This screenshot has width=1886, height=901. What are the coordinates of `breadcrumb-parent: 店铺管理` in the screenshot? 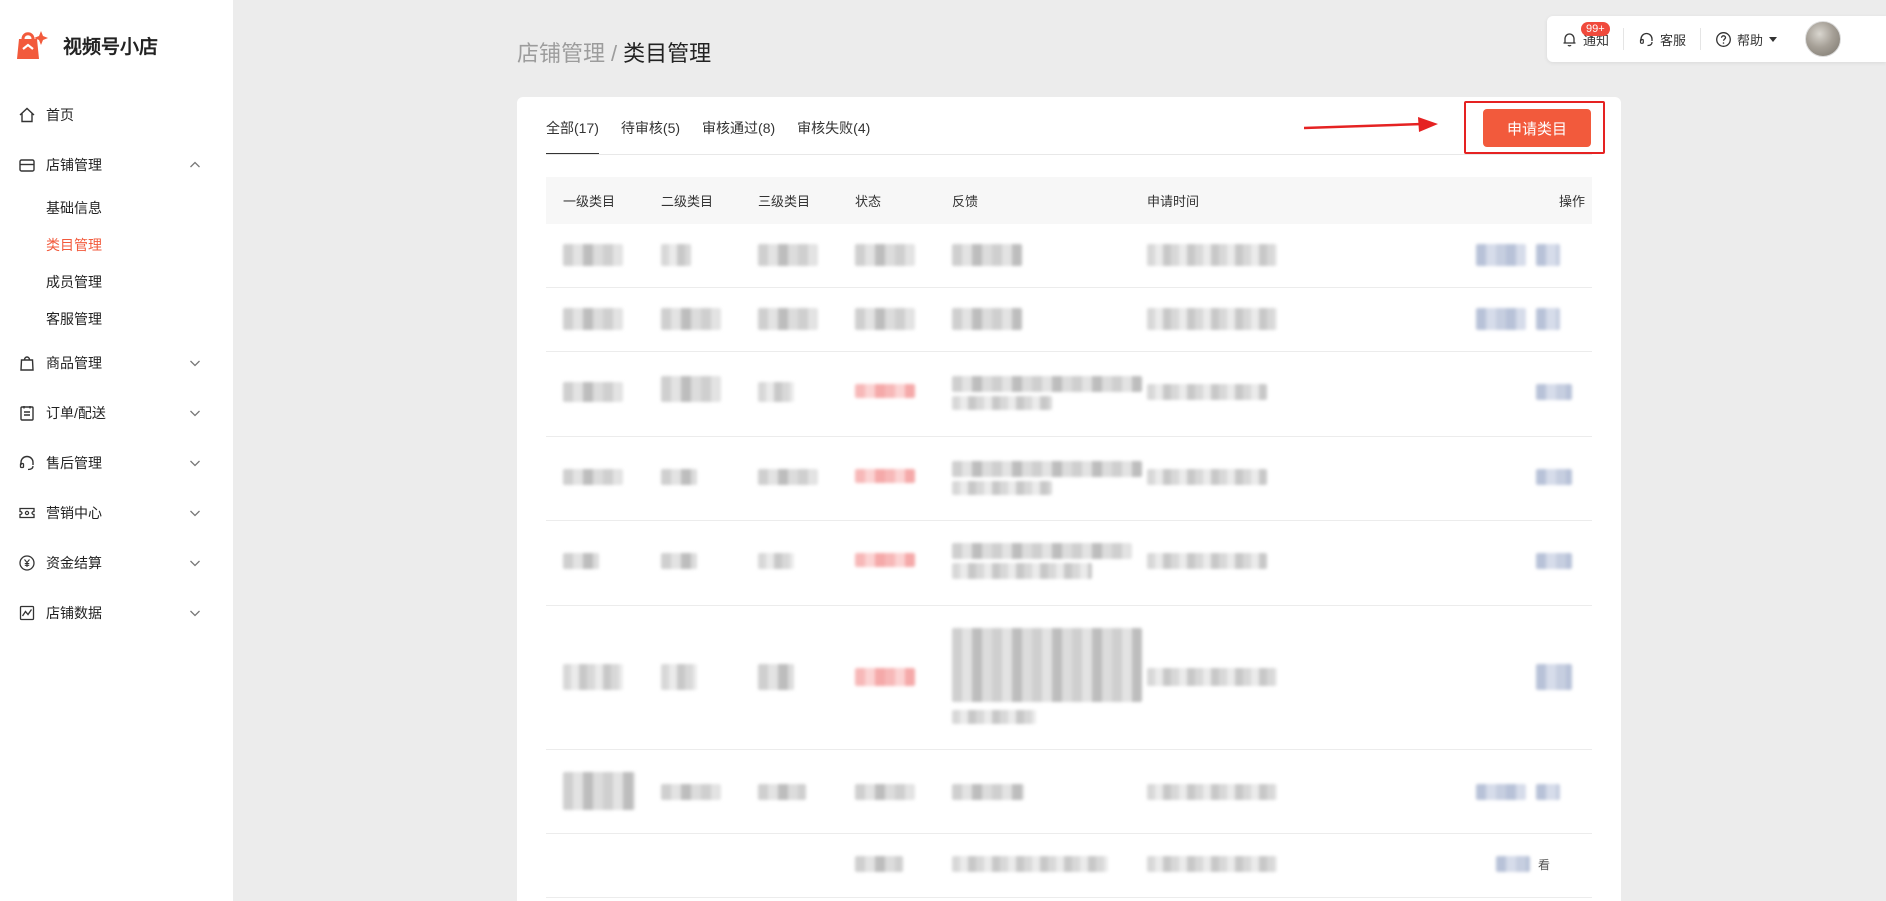 It's located at (561, 53).